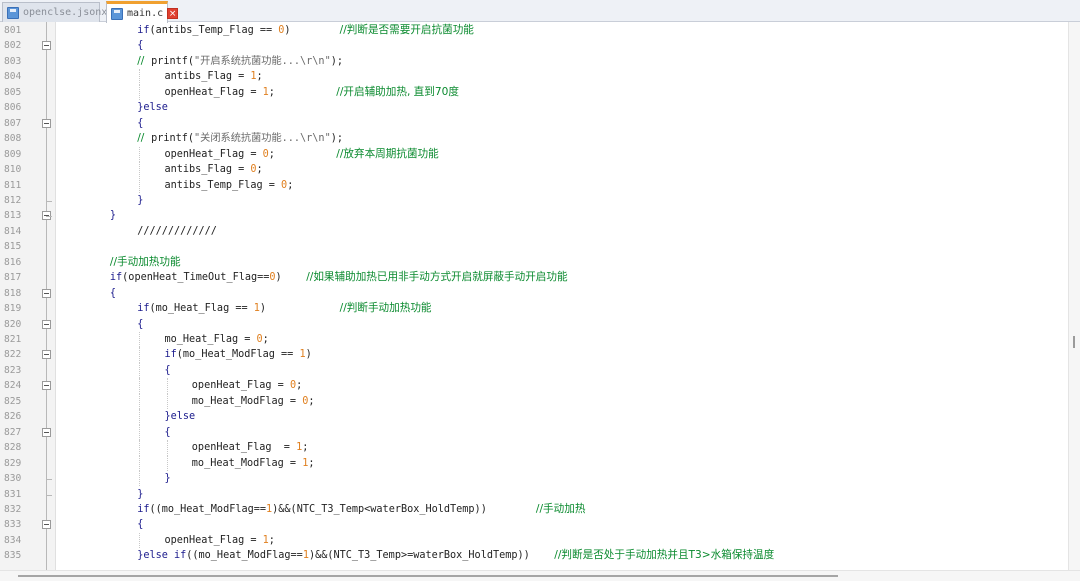 The width and height of the screenshot is (1080, 581). Describe the element at coordinates (13, 46) in the screenshot. I see `line-number: 802` at that location.